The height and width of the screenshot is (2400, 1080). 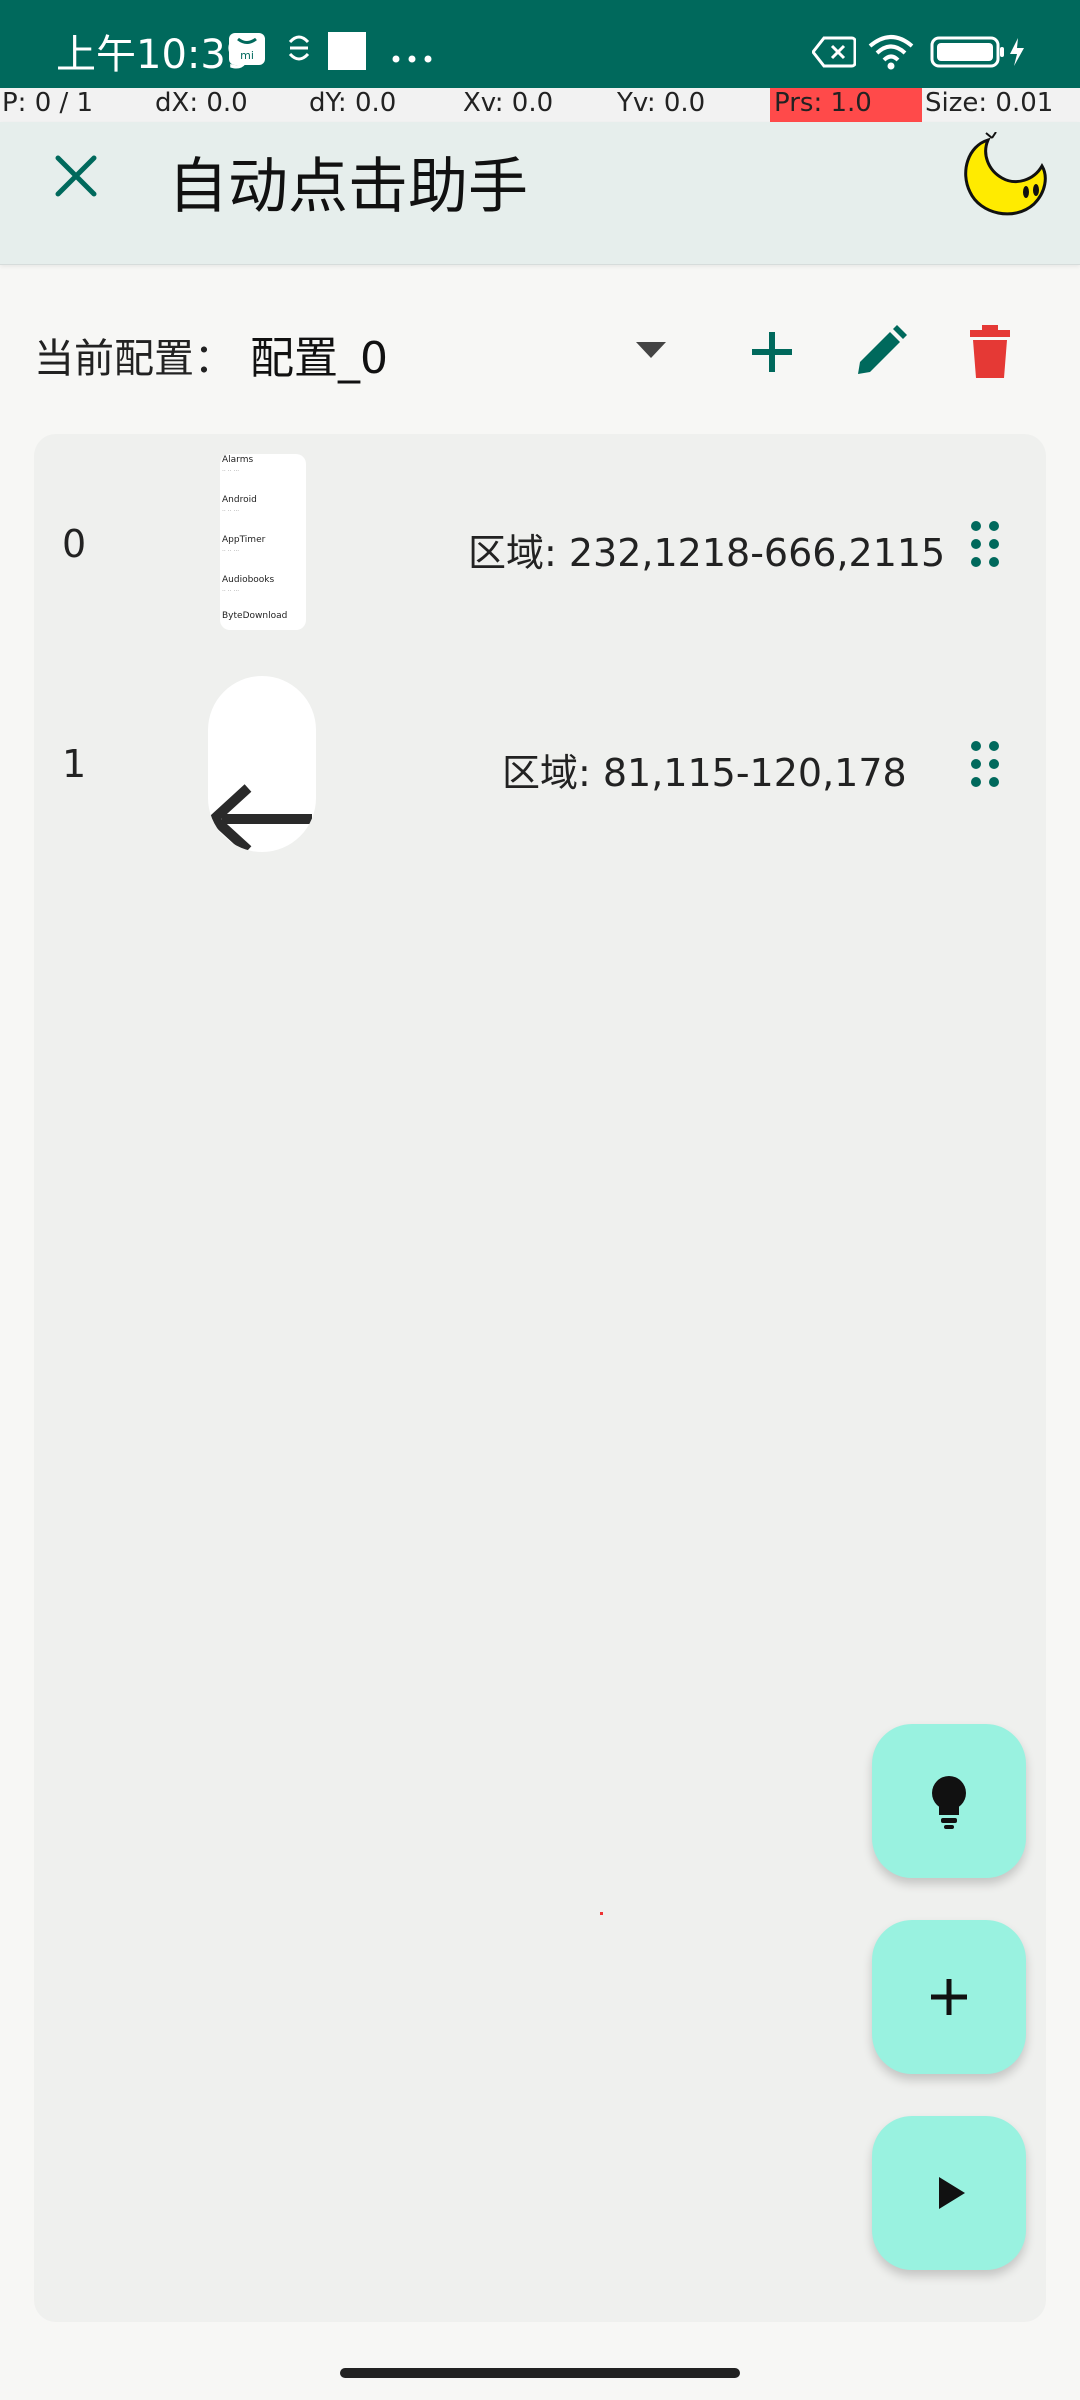 I want to click on thumb-line: Alarms, so click(x=238, y=460).